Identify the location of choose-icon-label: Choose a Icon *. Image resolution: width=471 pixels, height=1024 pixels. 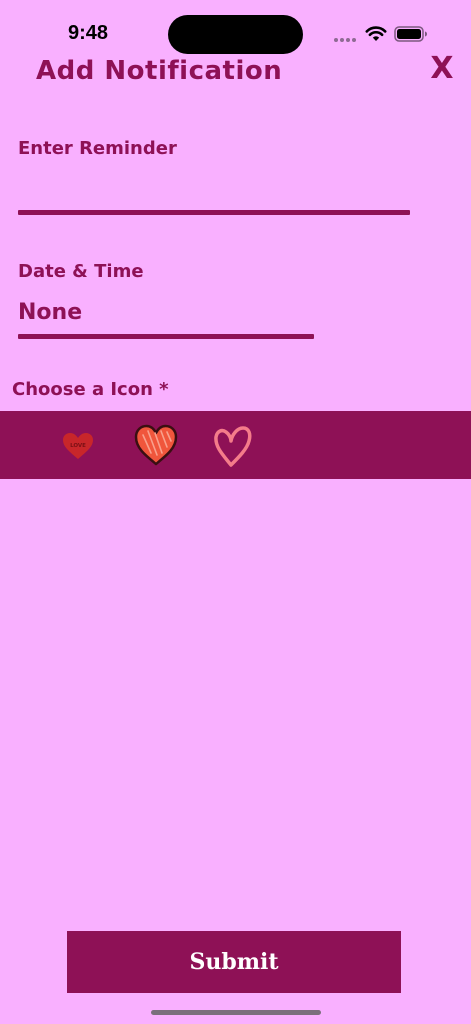
(90, 389).